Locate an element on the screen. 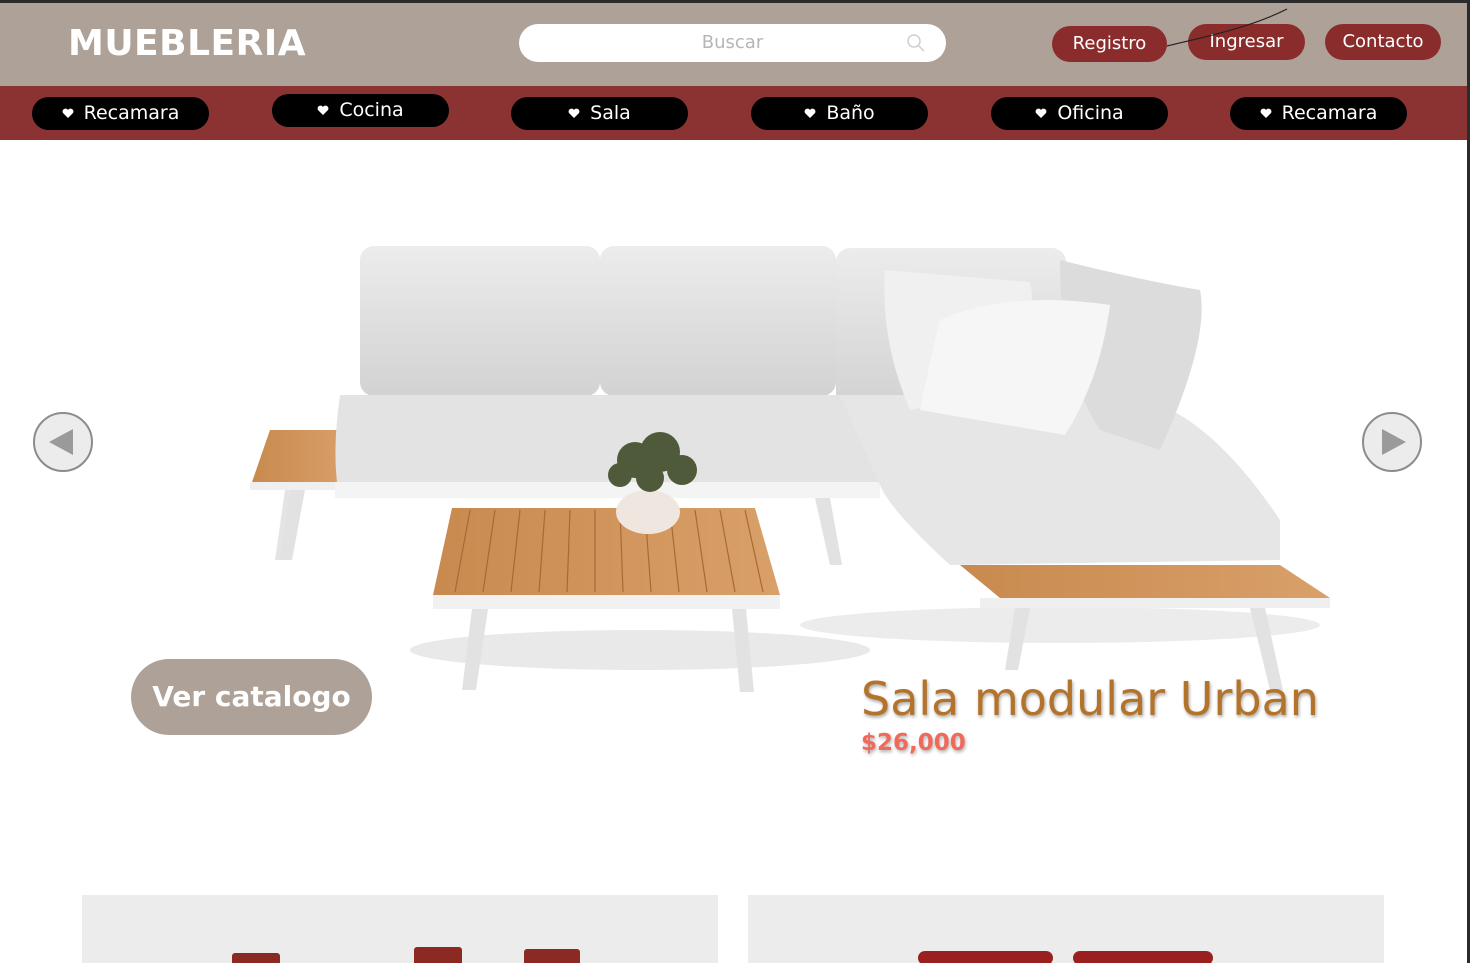 The width and height of the screenshot is (1470, 963). search-input: Buscar is located at coordinates (732, 43).